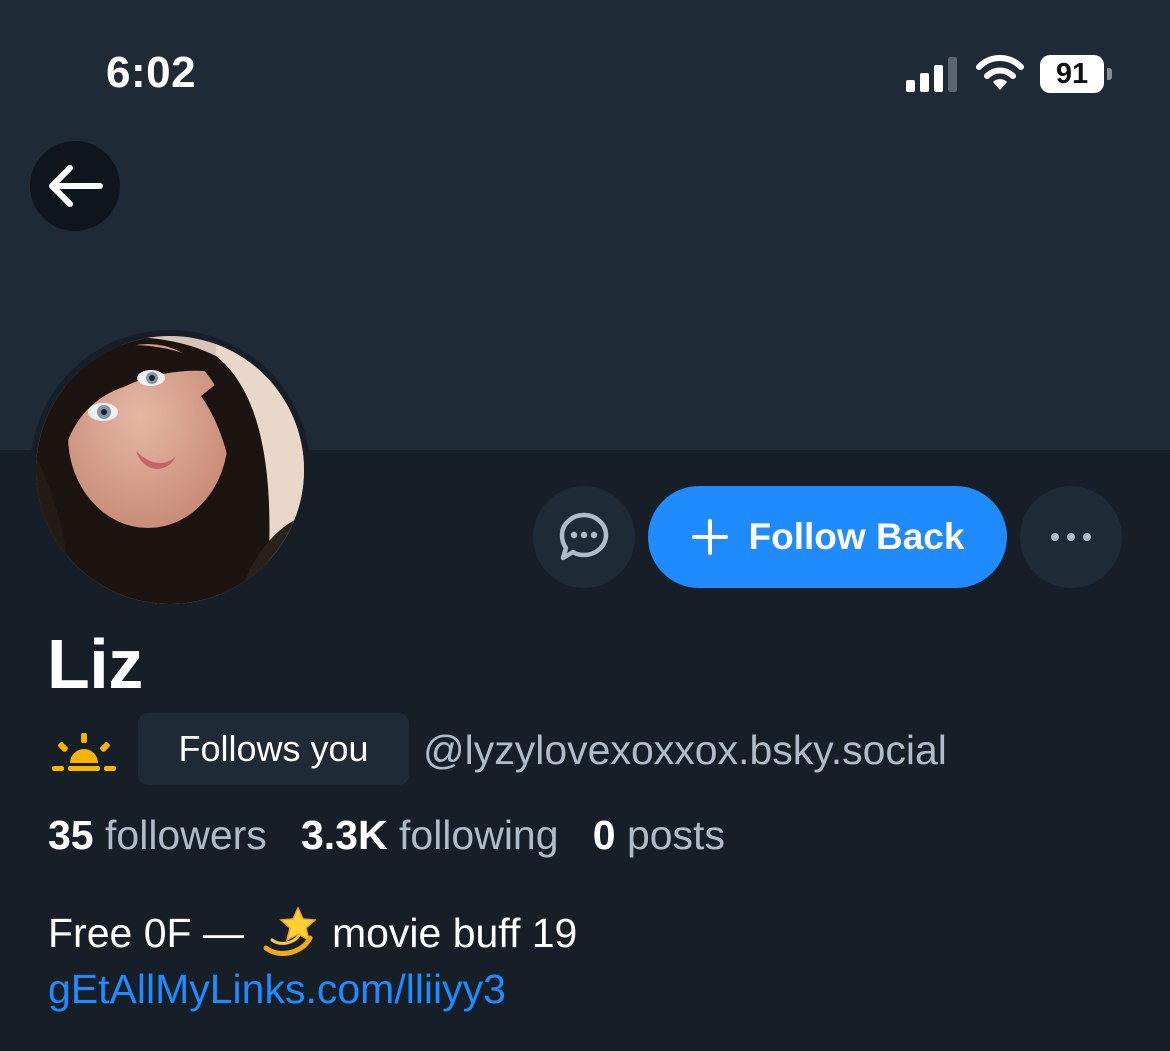 This screenshot has width=1170, height=1051. What do you see at coordinates (1072, 74) in the screenshot?
I see `battery-level: 91` at bounding box center [1072, 74].